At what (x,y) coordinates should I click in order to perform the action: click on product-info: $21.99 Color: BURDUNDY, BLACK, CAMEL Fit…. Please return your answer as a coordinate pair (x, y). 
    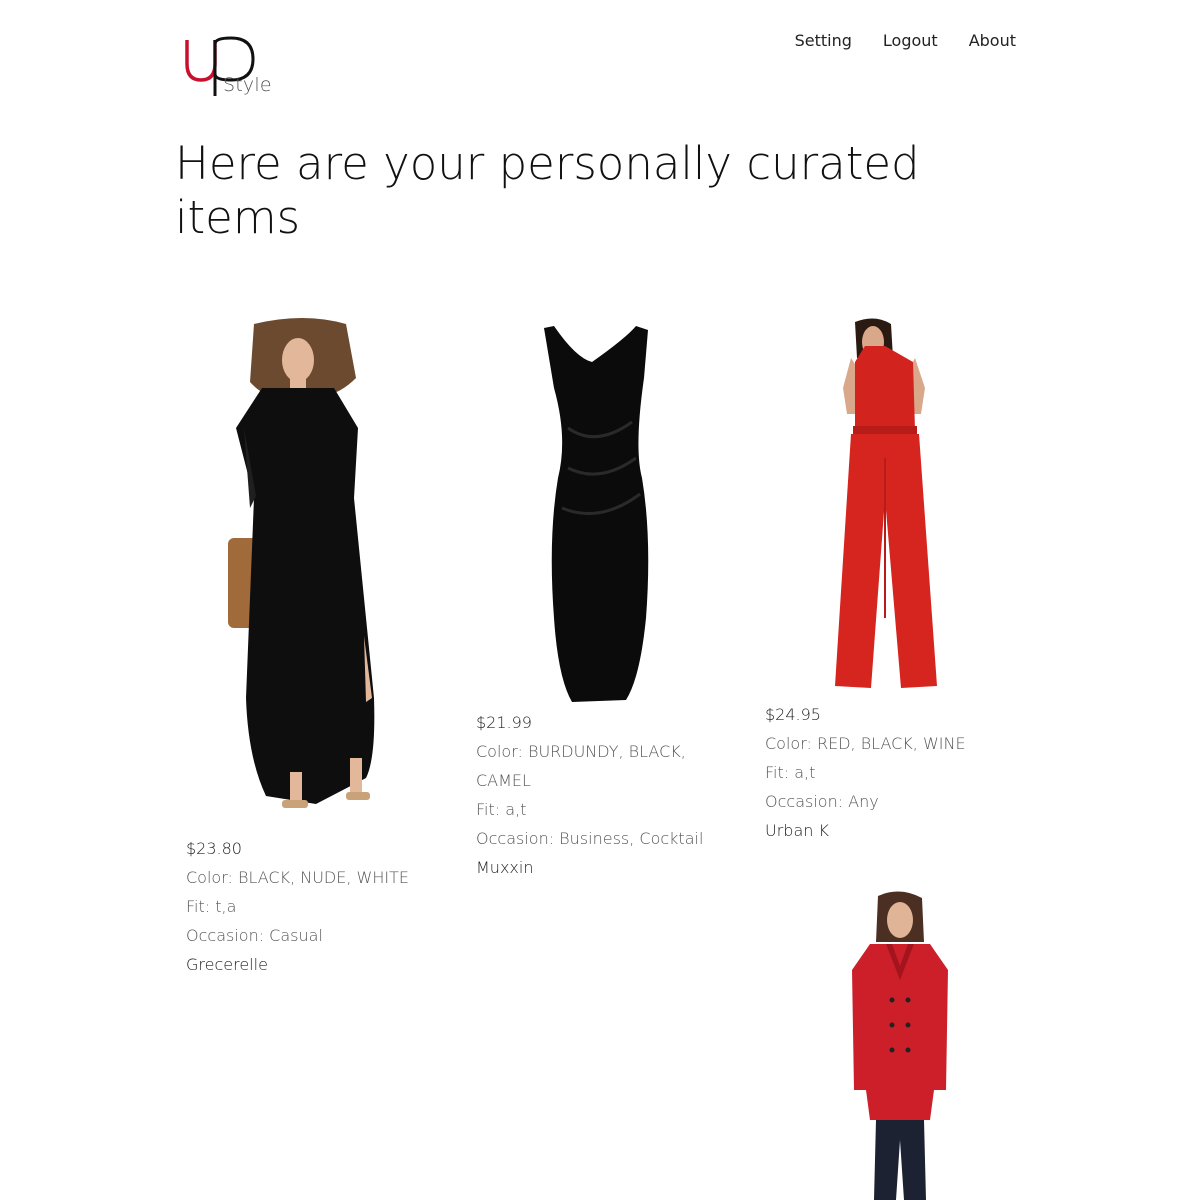
    Looking at the image, I should click on (591, 795).